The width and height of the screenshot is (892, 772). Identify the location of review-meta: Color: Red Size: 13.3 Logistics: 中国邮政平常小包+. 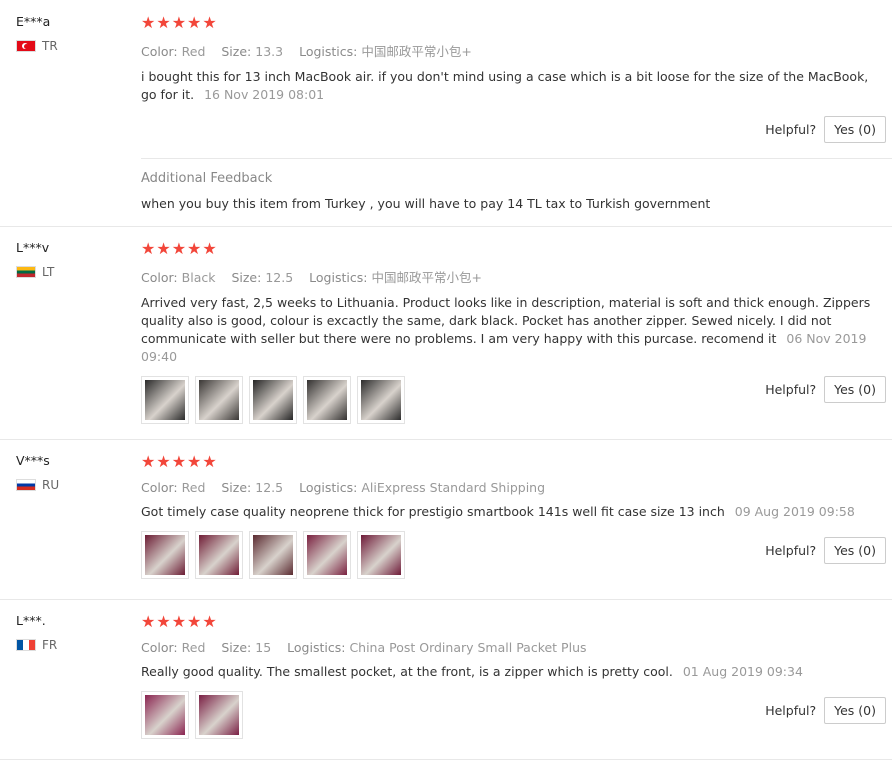
(513, 50).